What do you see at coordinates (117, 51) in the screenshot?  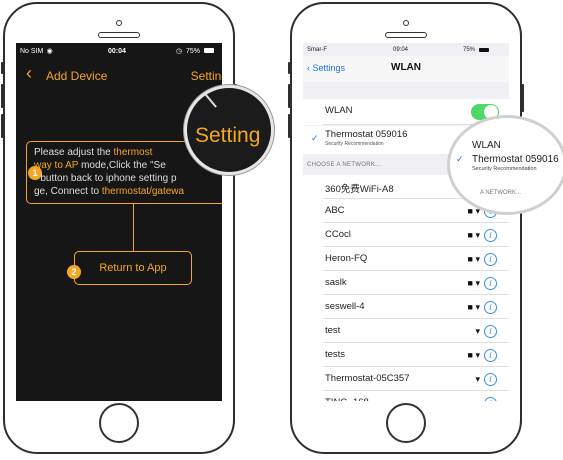 I see `status-time: 00:04` at bounding box center [117, 51].